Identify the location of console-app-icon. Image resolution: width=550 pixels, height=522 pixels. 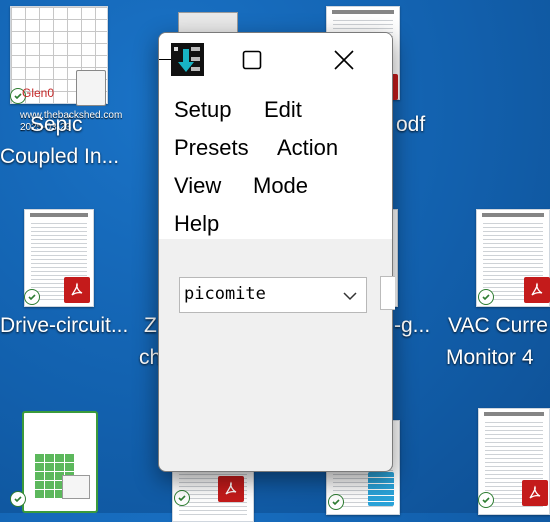
(181, 59).